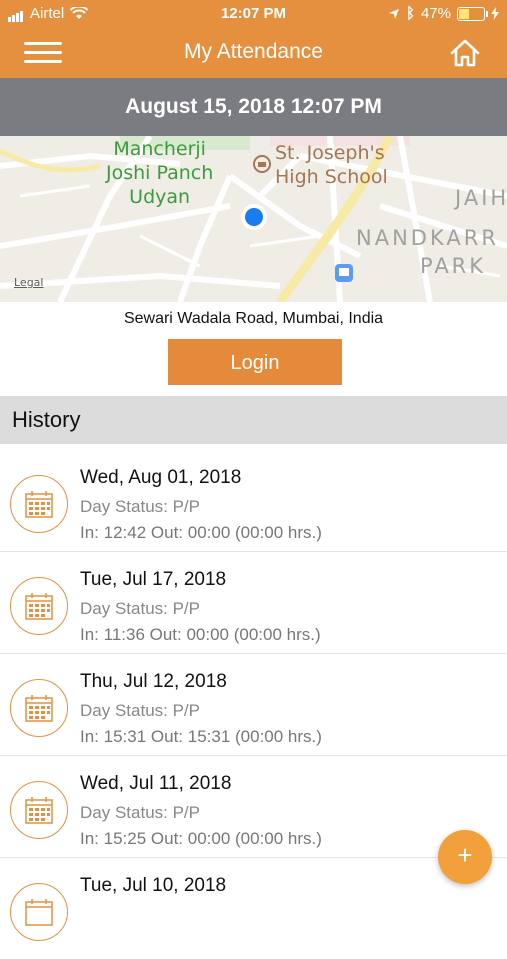  What do you see at coordinates (453, 266) in the screenshot?
I see `map-label-area: PARK` at bounding box center [453, 266].